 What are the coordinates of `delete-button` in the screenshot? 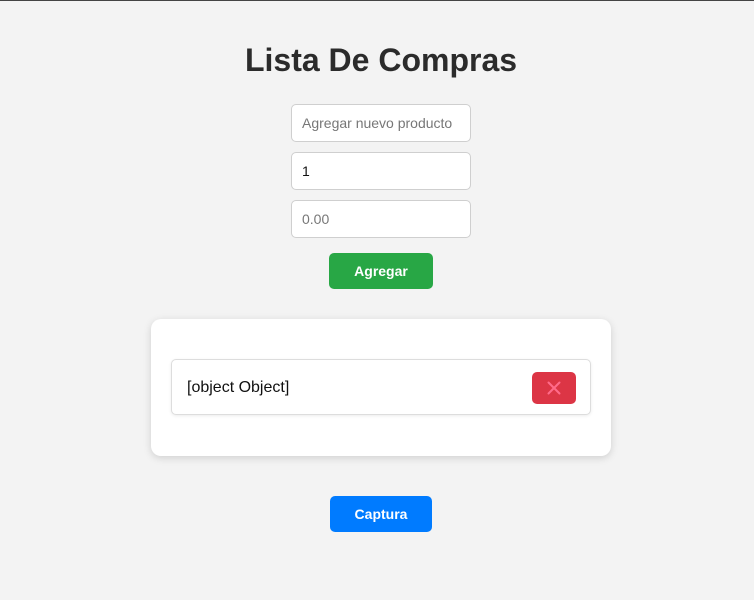 It's located at (554, 388).